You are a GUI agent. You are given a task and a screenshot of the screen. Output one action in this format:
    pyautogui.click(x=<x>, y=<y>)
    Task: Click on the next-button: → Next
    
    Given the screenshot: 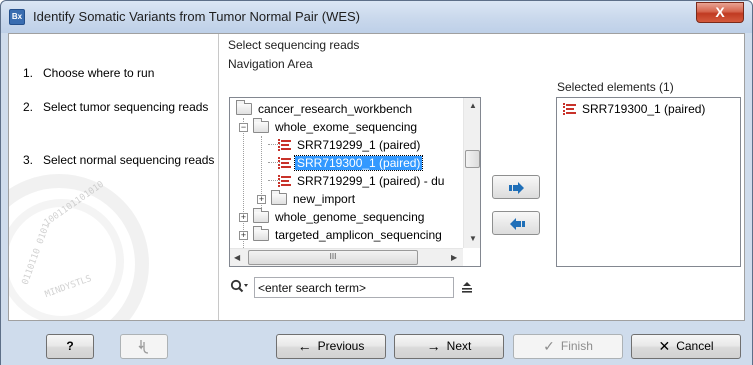 What is the action you would take?
    pyautogui.click(x=449, y=346)
    